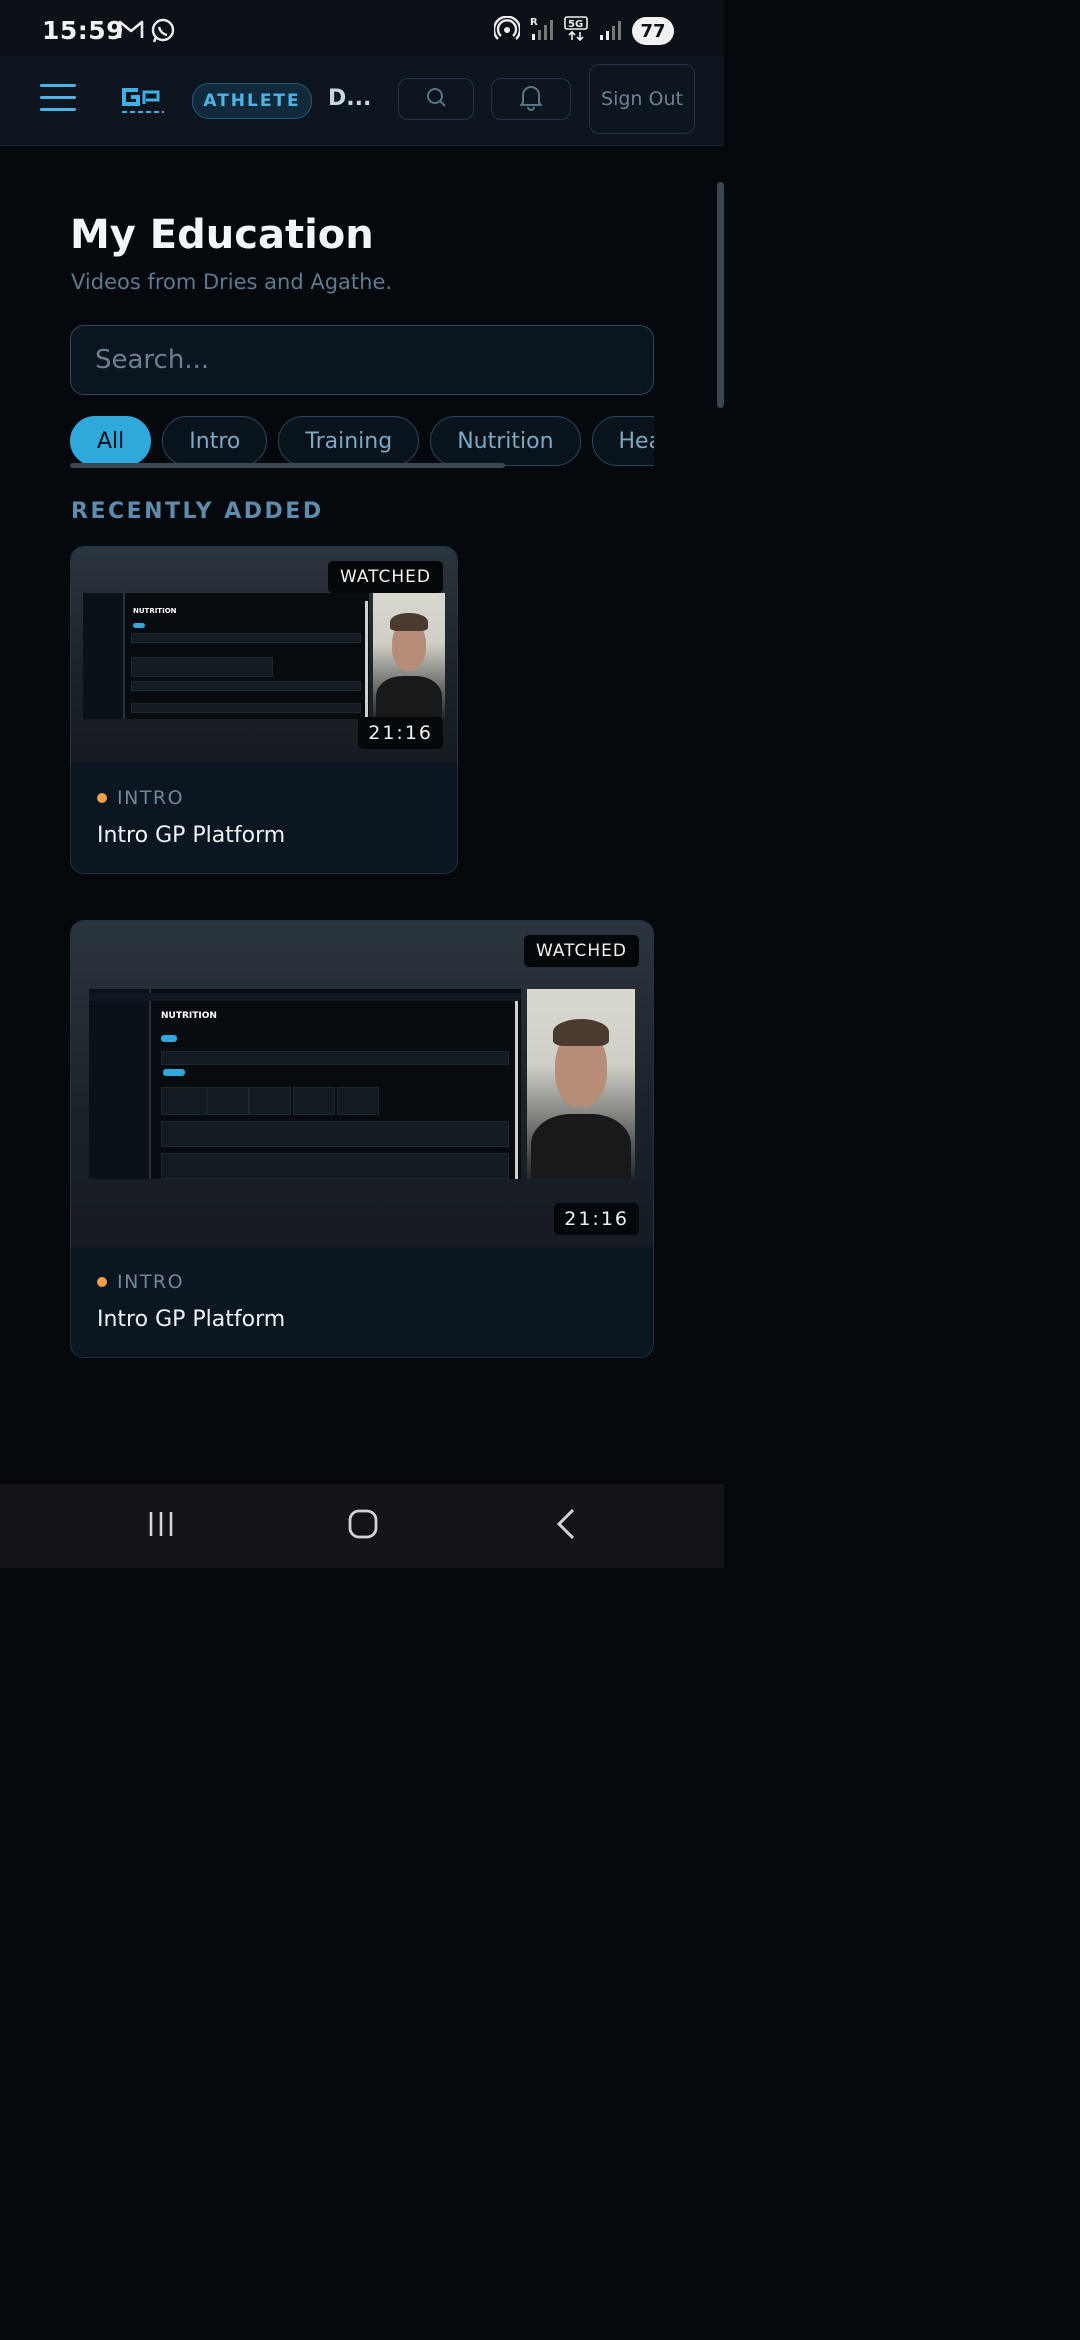 Image resolution: width=1080 pixels, height=2340 pixels. I want to click on filter-chip-health: Health, so click(622, 441).